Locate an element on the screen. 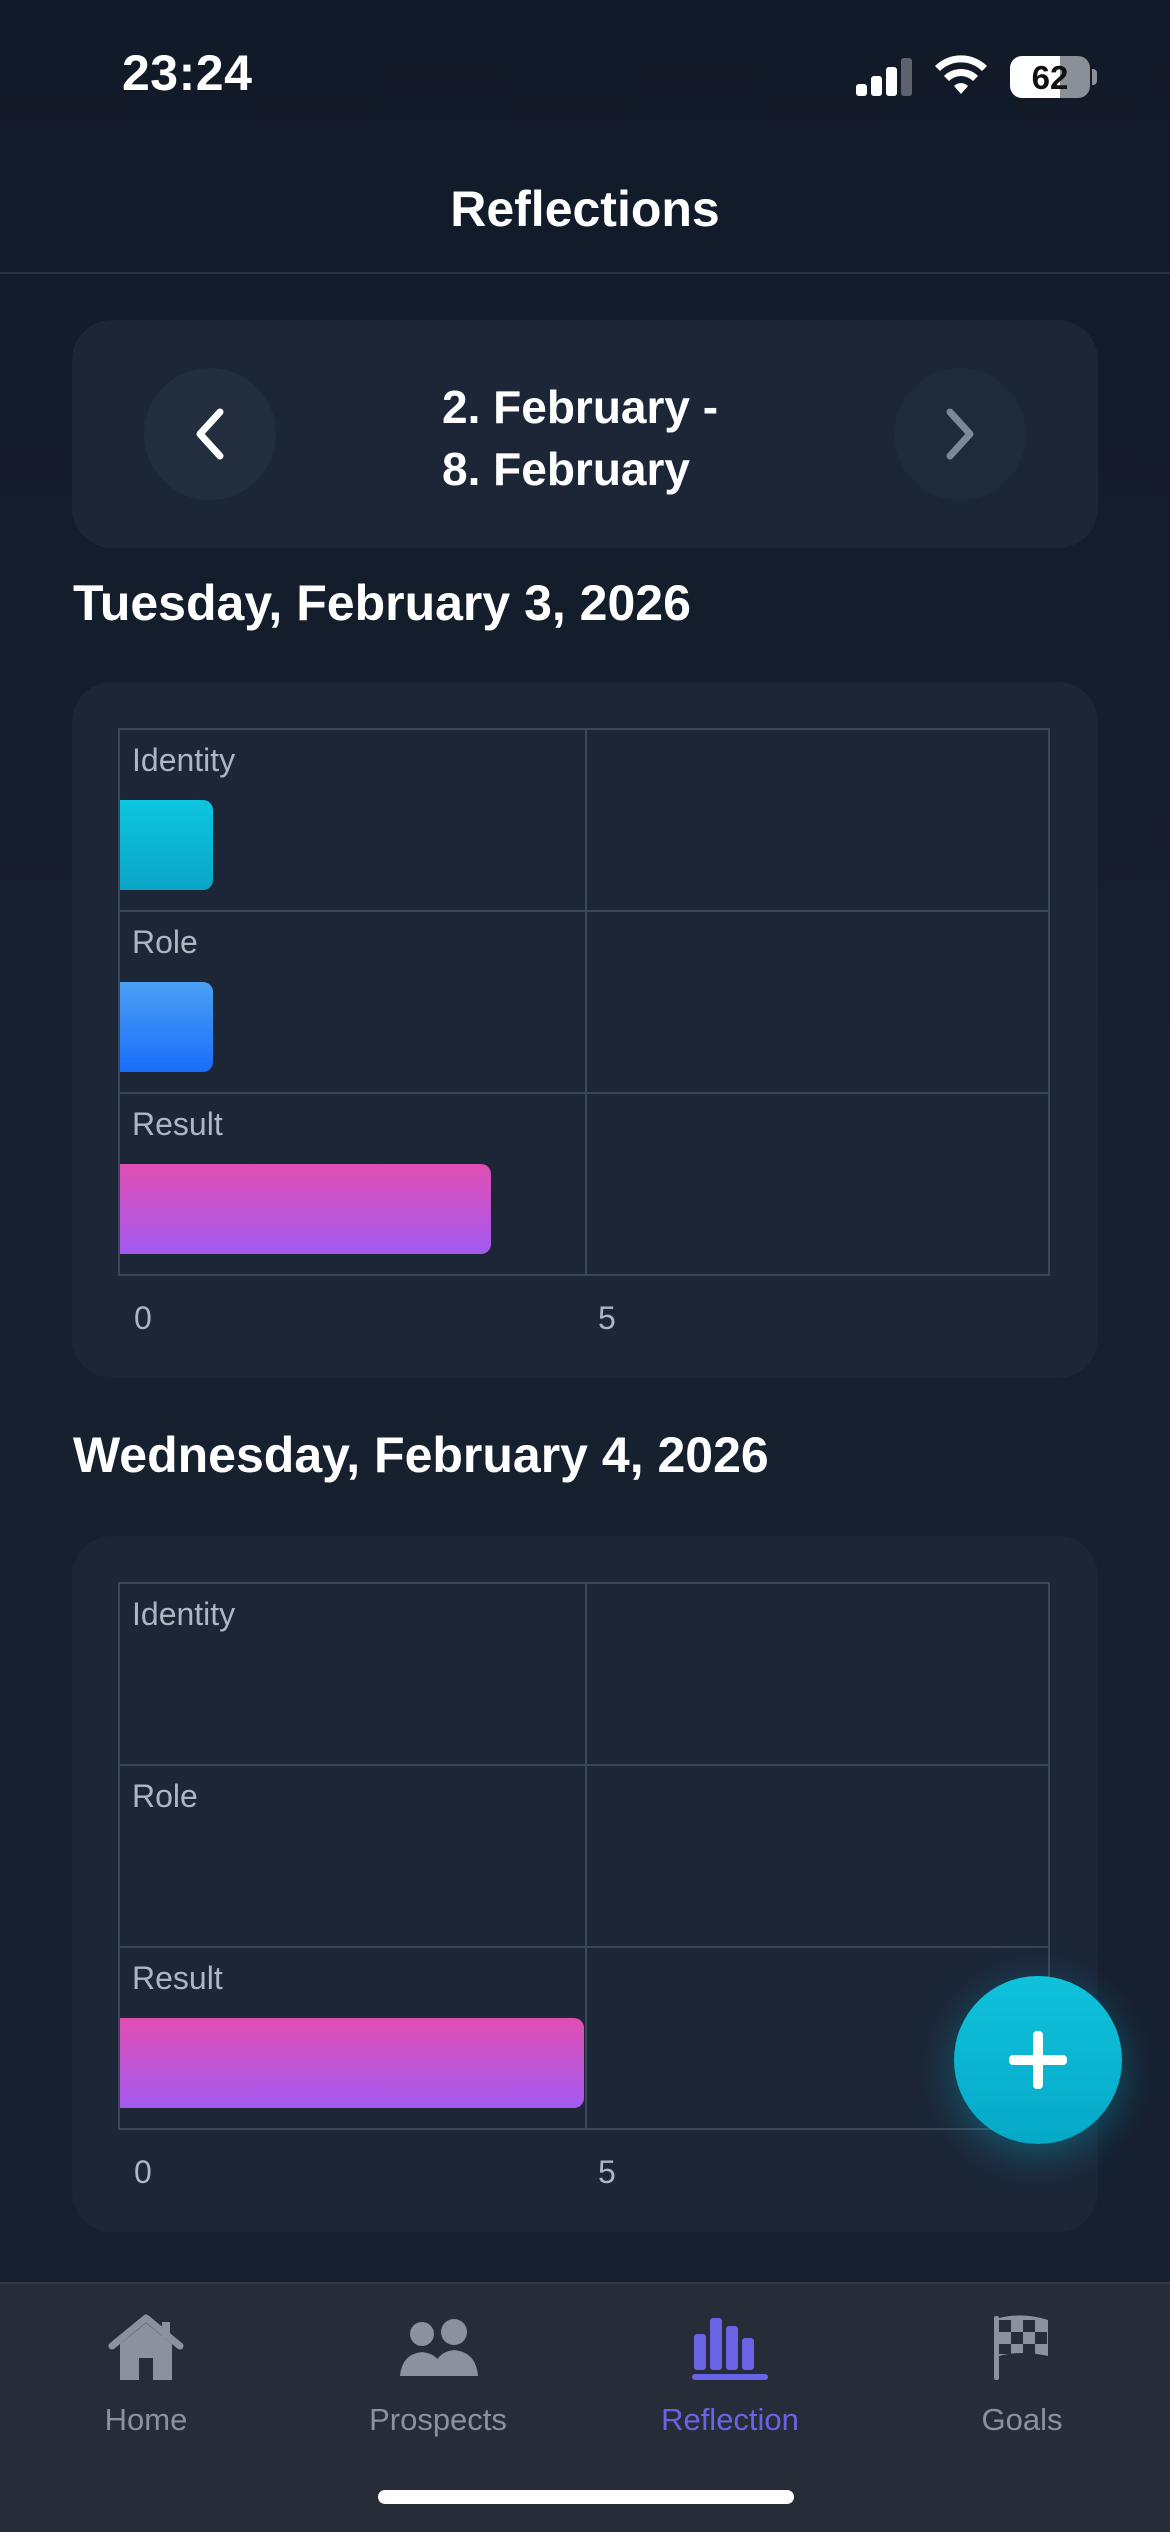 This screenshot has height=2532, width=1170. week-range-end: 8. February is located at coordinates (566, 469).